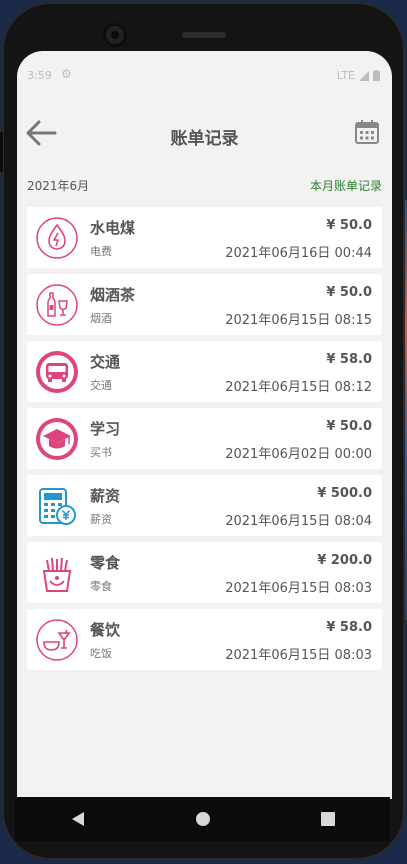 The image size is (407, 864). What do you see at coordinates (101, 653) in the screenshot?
I see `record-note: 吃饭` at bounding box center [101, 653].